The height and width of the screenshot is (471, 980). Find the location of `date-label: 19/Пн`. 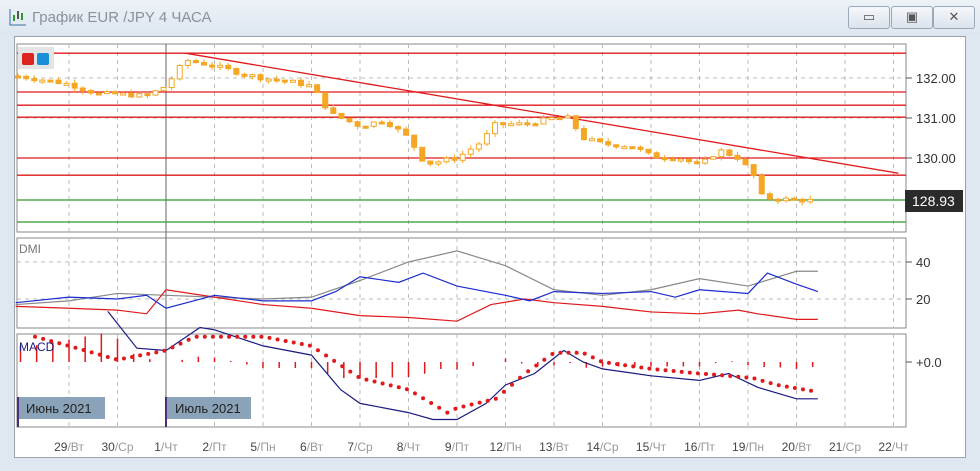

date-label: 19/Пн is located at coordinates (748, 447).